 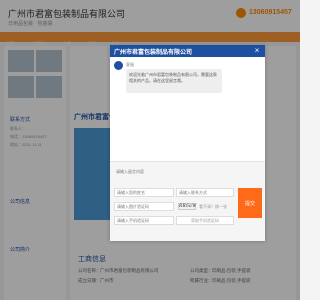 I want to click on message-input, so click(x=176, y=171).